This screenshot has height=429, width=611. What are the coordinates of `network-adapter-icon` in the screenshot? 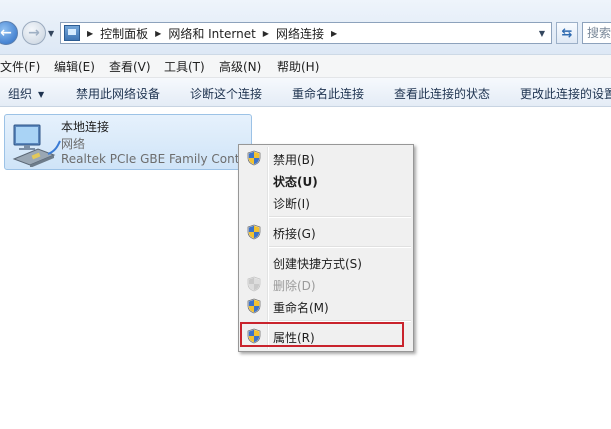 It's located at (36, 145).